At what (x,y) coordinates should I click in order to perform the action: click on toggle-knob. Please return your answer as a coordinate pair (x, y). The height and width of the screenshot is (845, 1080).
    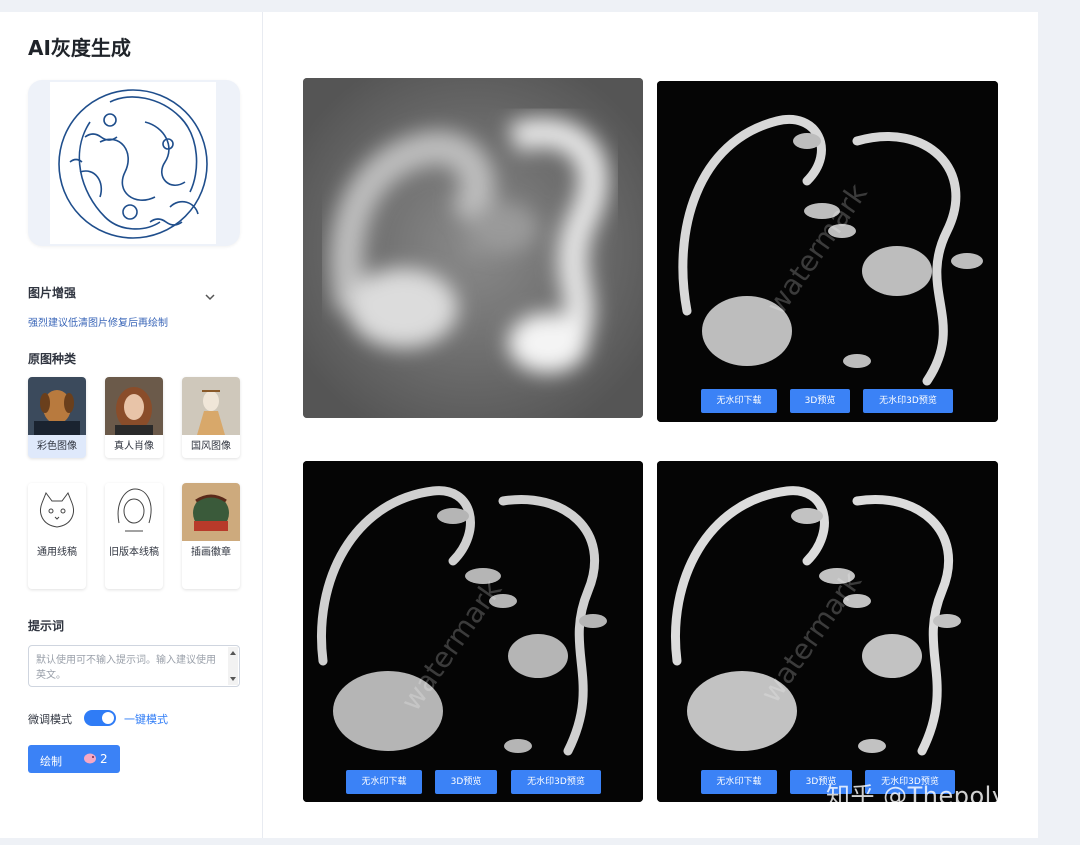
    Looking at the image, I should click on (108, 718).